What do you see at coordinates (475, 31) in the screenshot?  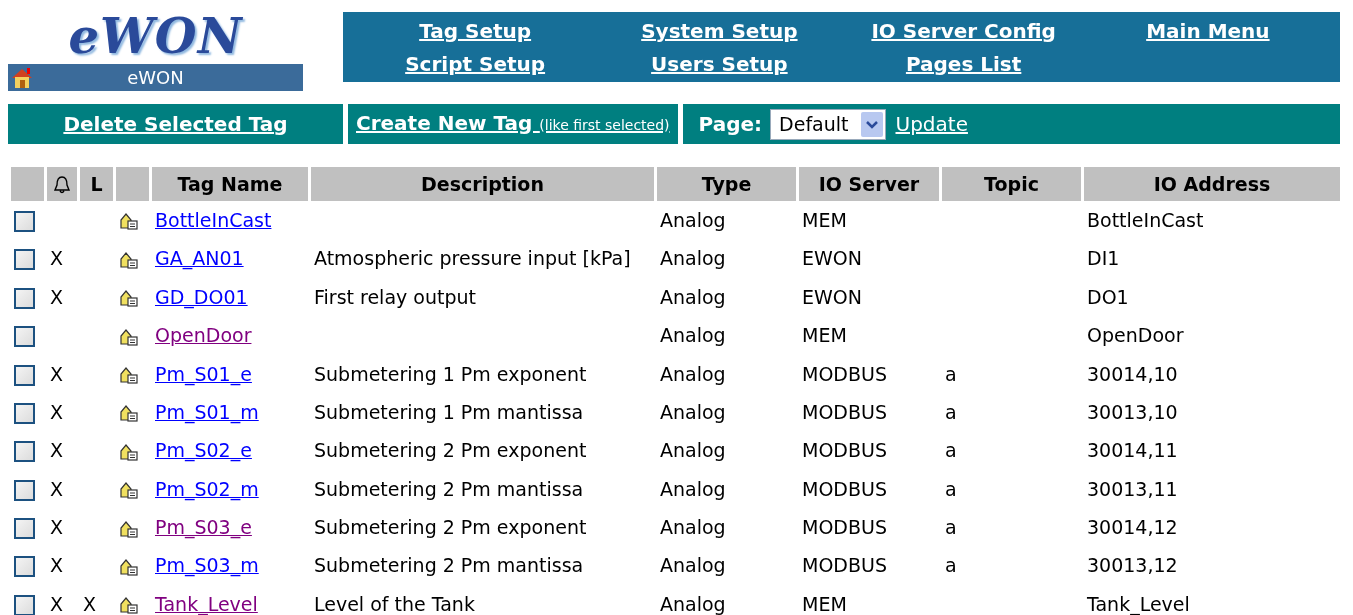 I see `nav-link: Tag Setup` at bounding box center [475, 31].